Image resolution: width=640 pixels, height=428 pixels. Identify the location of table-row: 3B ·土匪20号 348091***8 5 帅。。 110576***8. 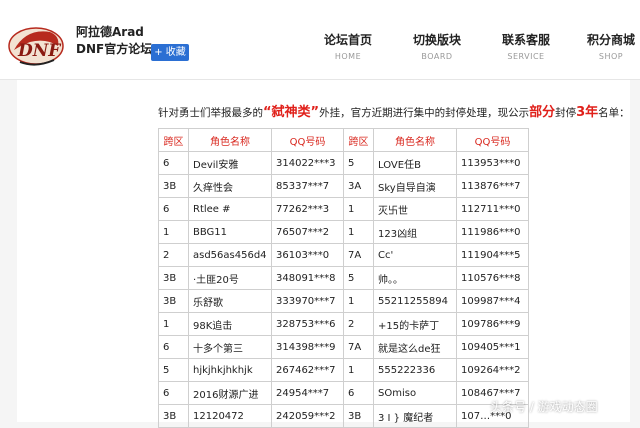
(343, 278).